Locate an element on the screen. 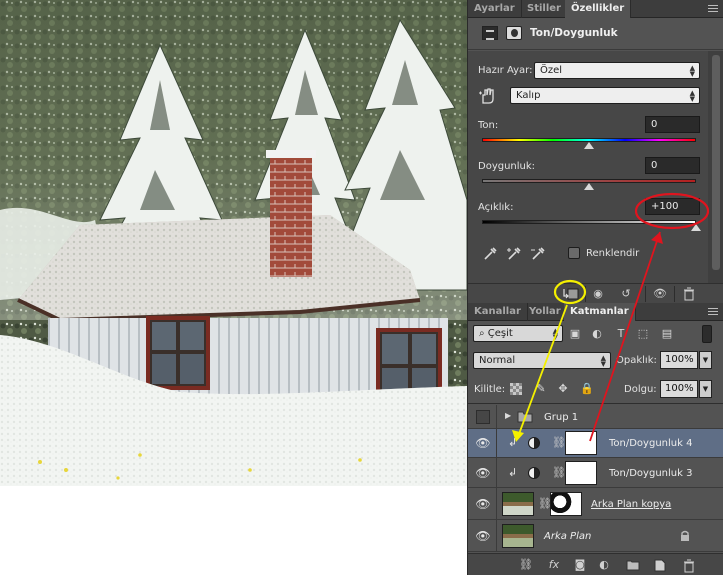  filter-kind-select: ⌕ Çeşit ▲ ▼ is located at coordinates (518, 333).